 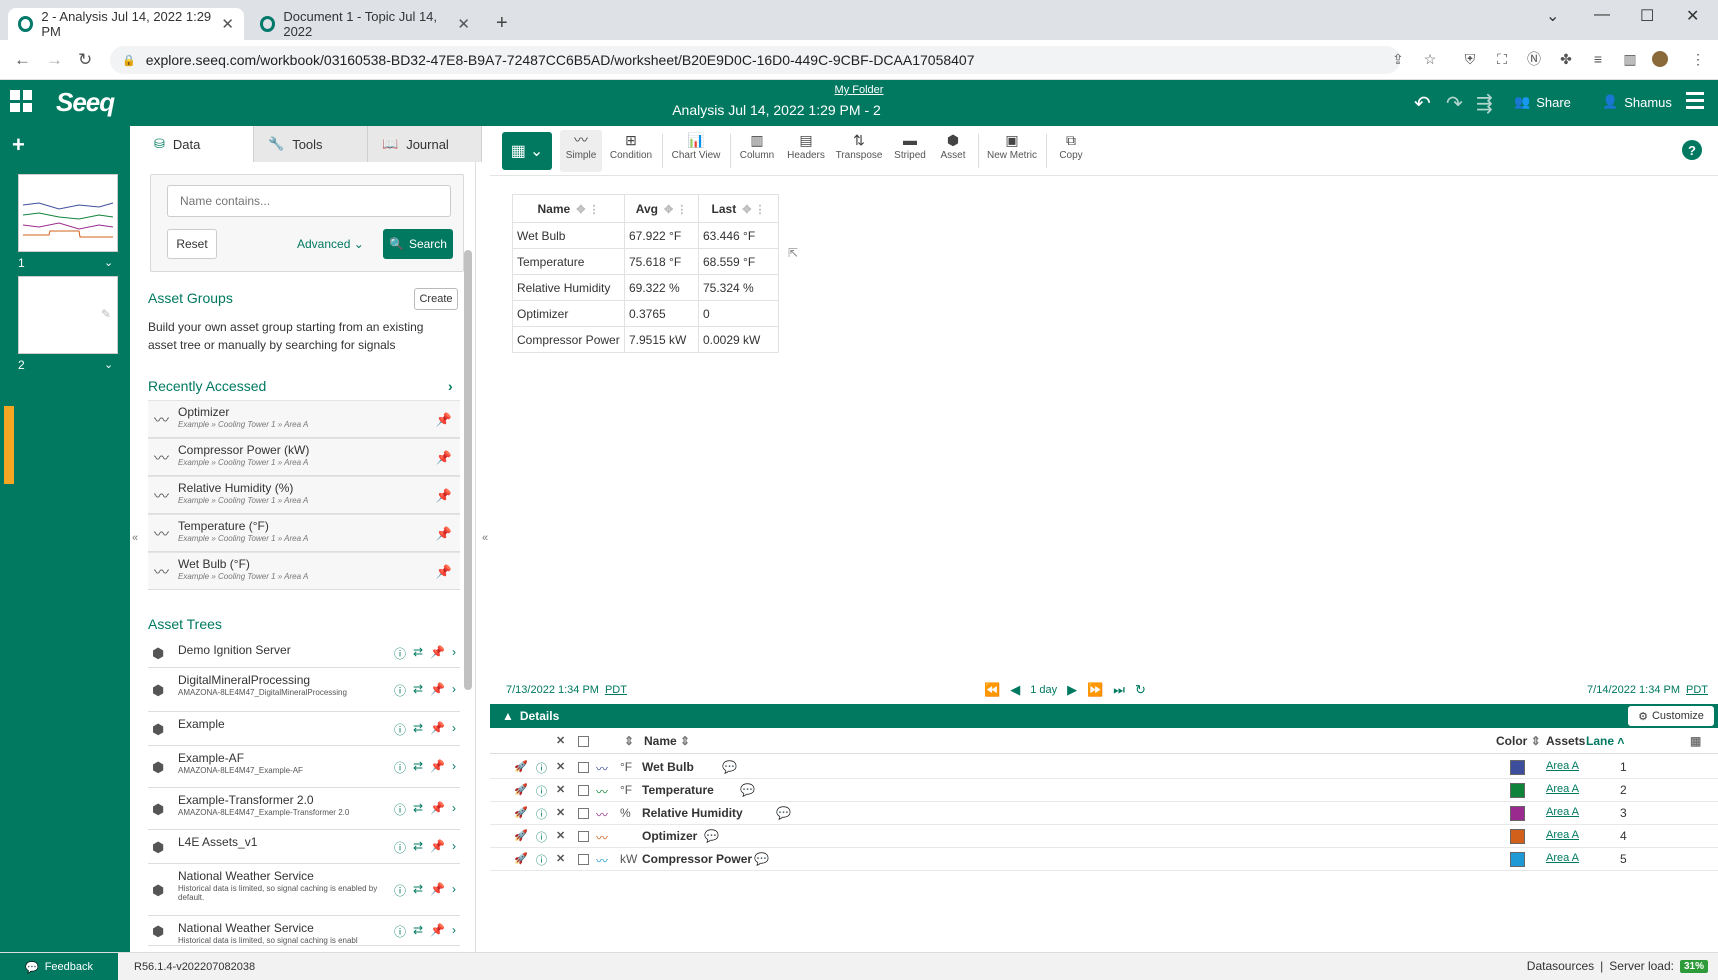 What do you see at coordinates (1560, 966) in the screenshot?
I see `datasources-link: Datasources` at bounding box center [1560, 966].